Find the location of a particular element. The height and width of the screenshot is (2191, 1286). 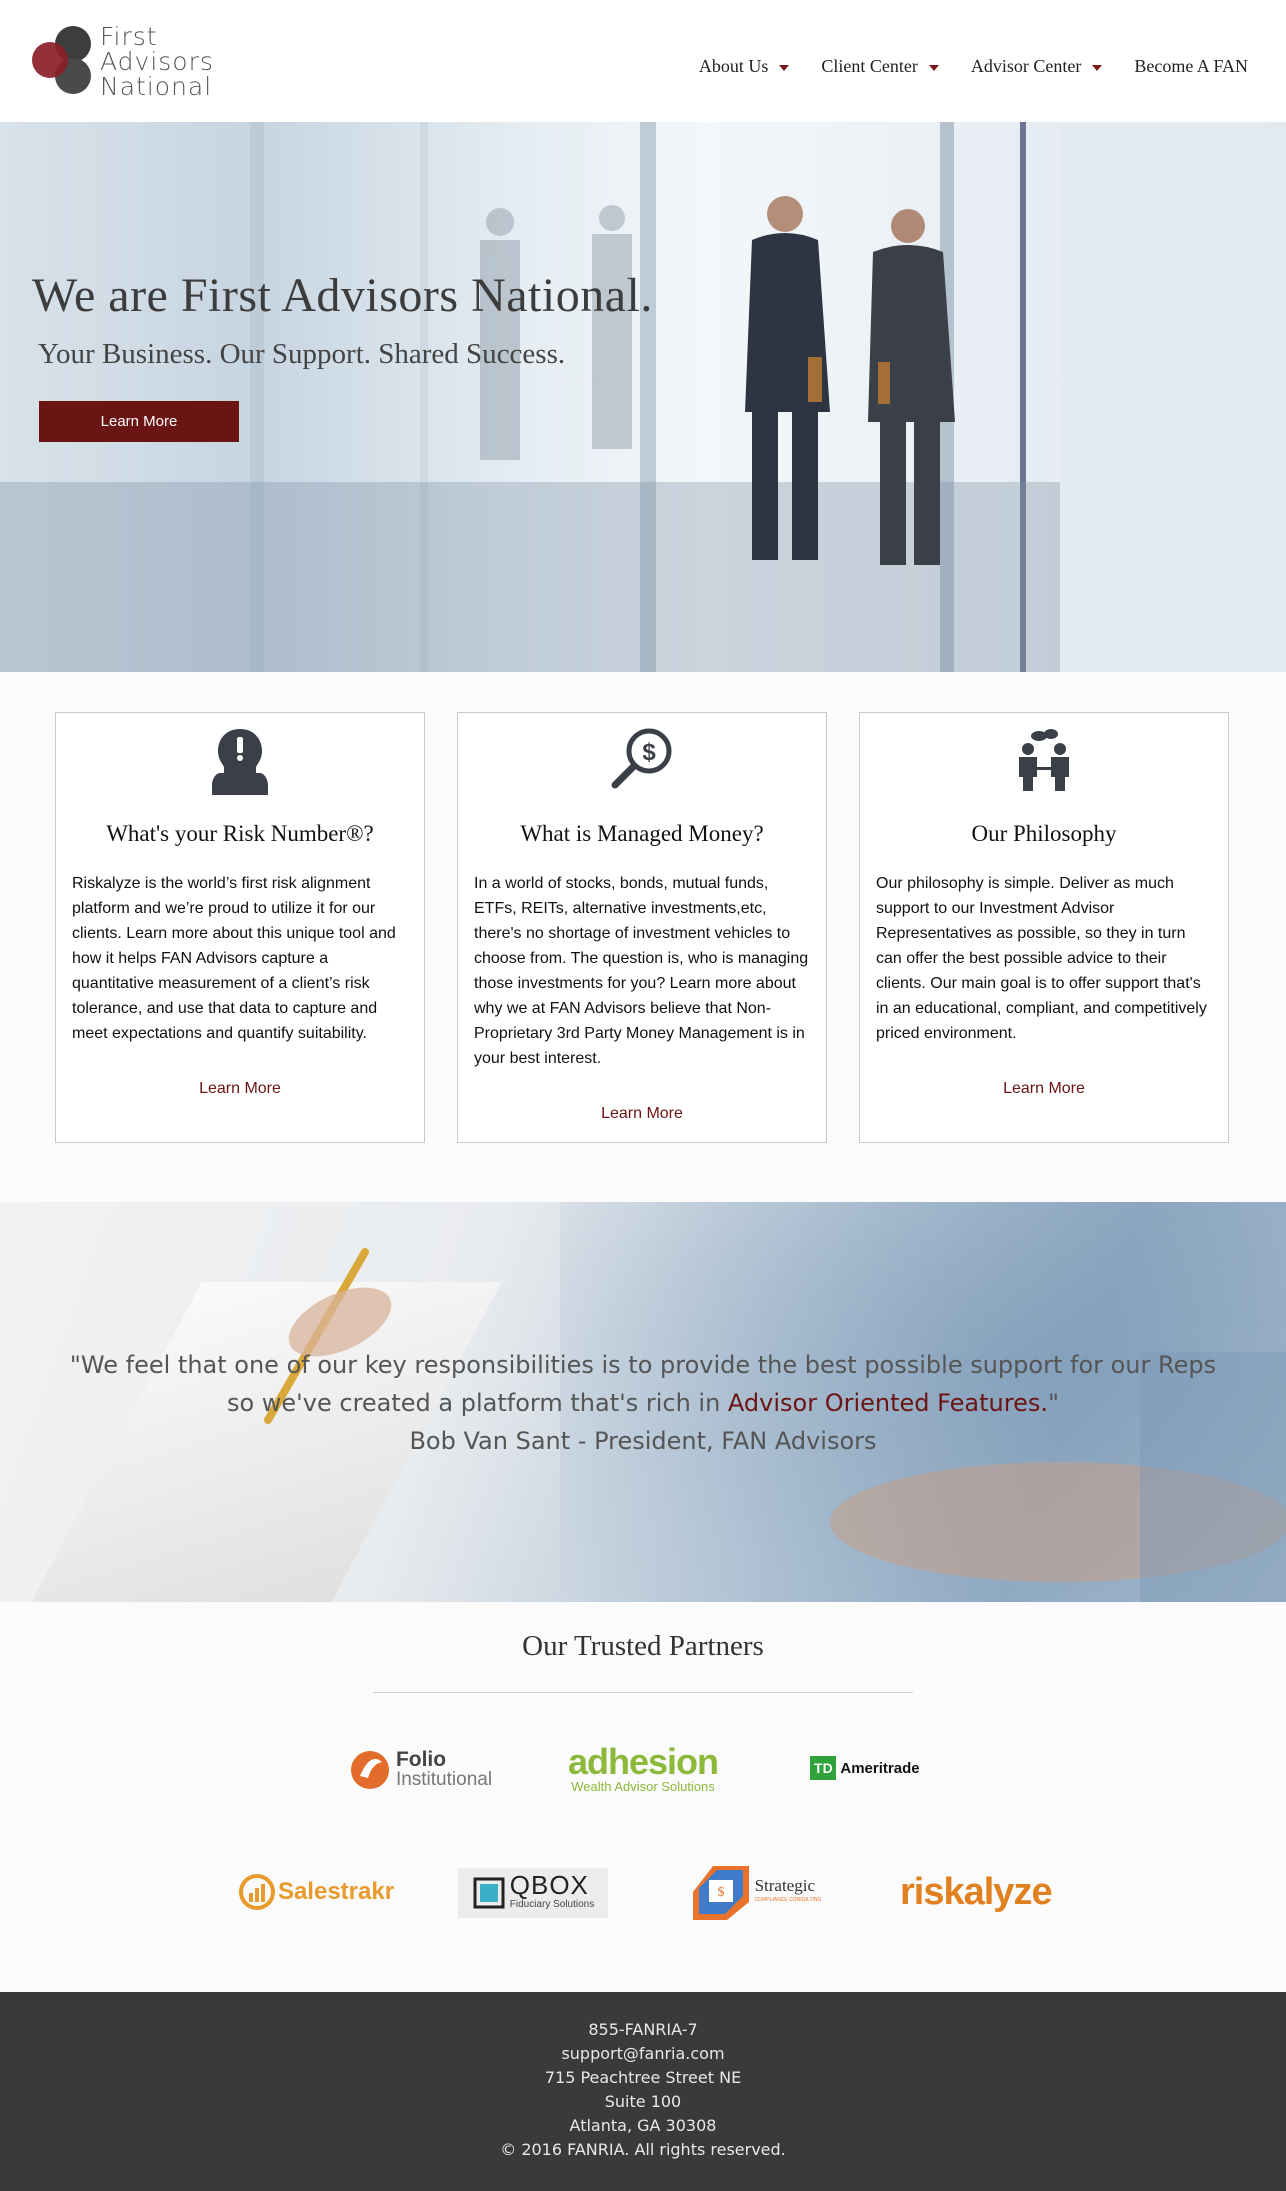

partner-name: riskalyze is located at coordinates (976, 1891).